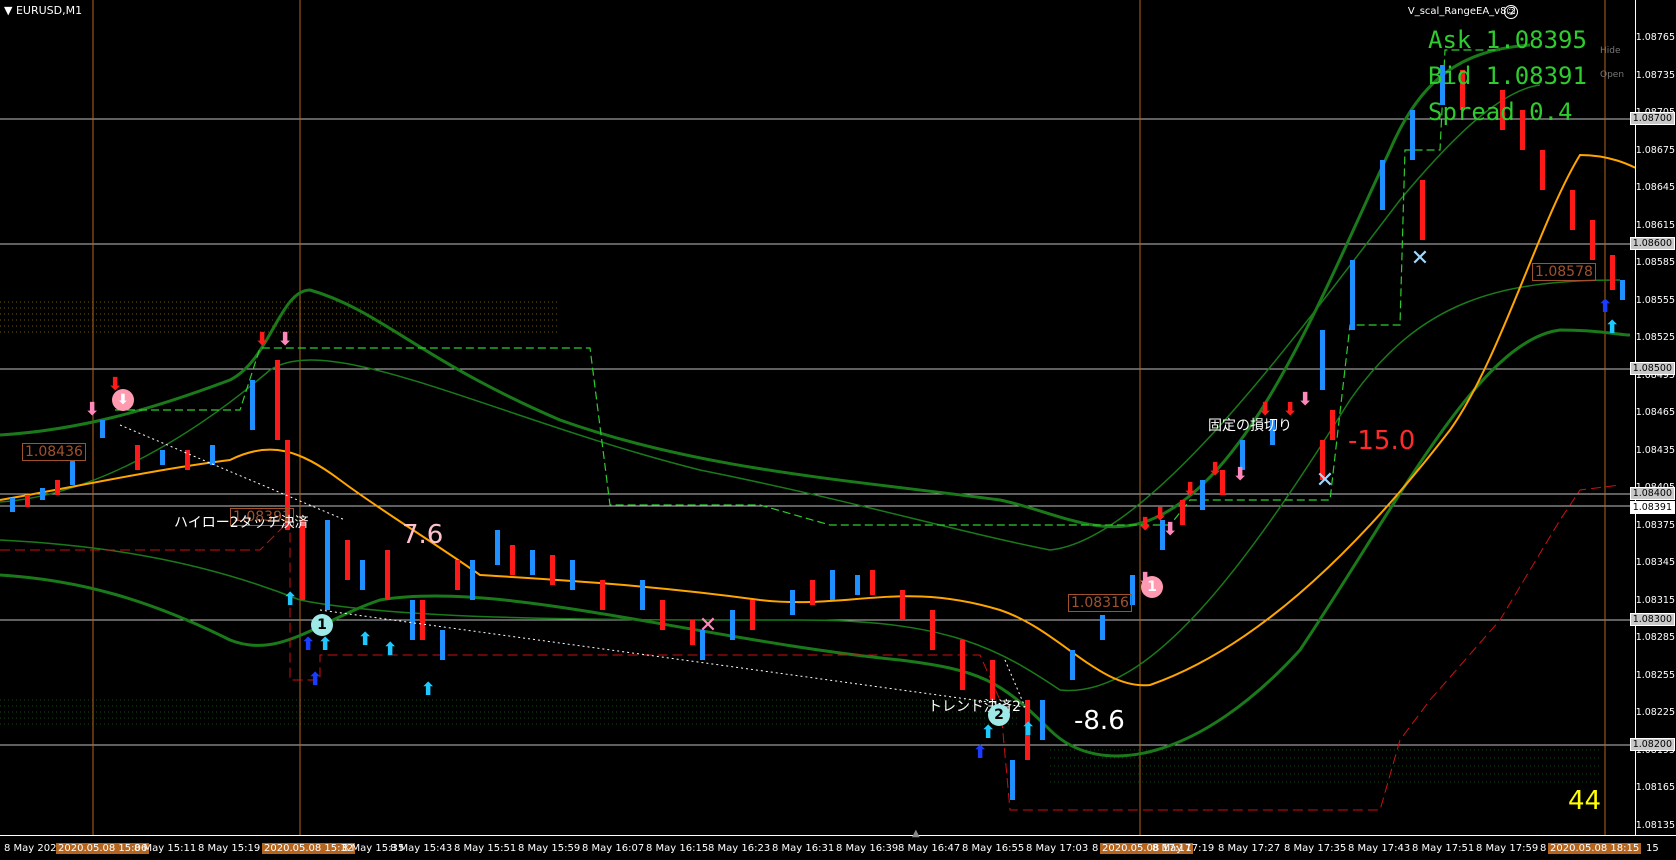  What do you see at coordinates (1443, 848) in the screenshot?
I see `time-tick: 8 May 17:51` at bounding box center [1443, 848].